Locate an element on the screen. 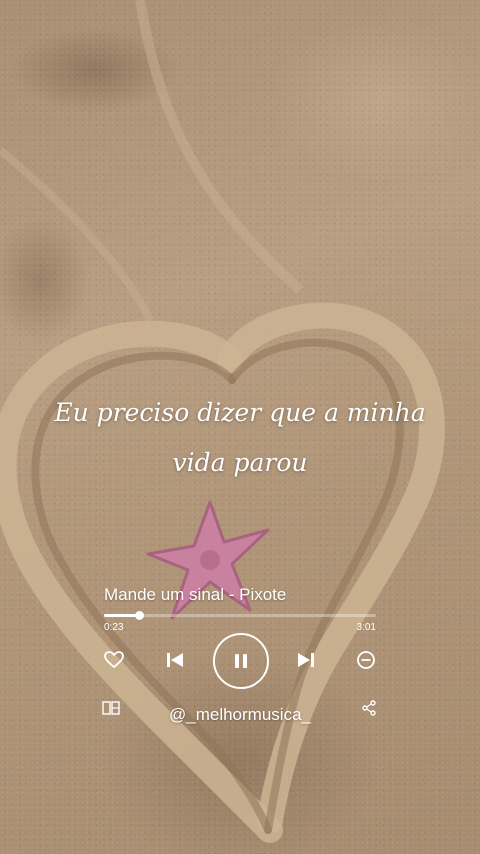 This screenshot has height=854, width=480. remove-button is located at coordinates (366, 660).